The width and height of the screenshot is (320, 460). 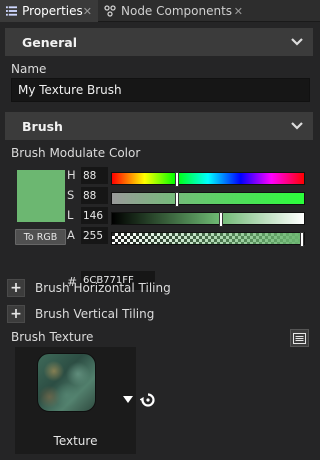 I want to click on expand-vertical-tiling-button: +, so click(x=16, y=314).